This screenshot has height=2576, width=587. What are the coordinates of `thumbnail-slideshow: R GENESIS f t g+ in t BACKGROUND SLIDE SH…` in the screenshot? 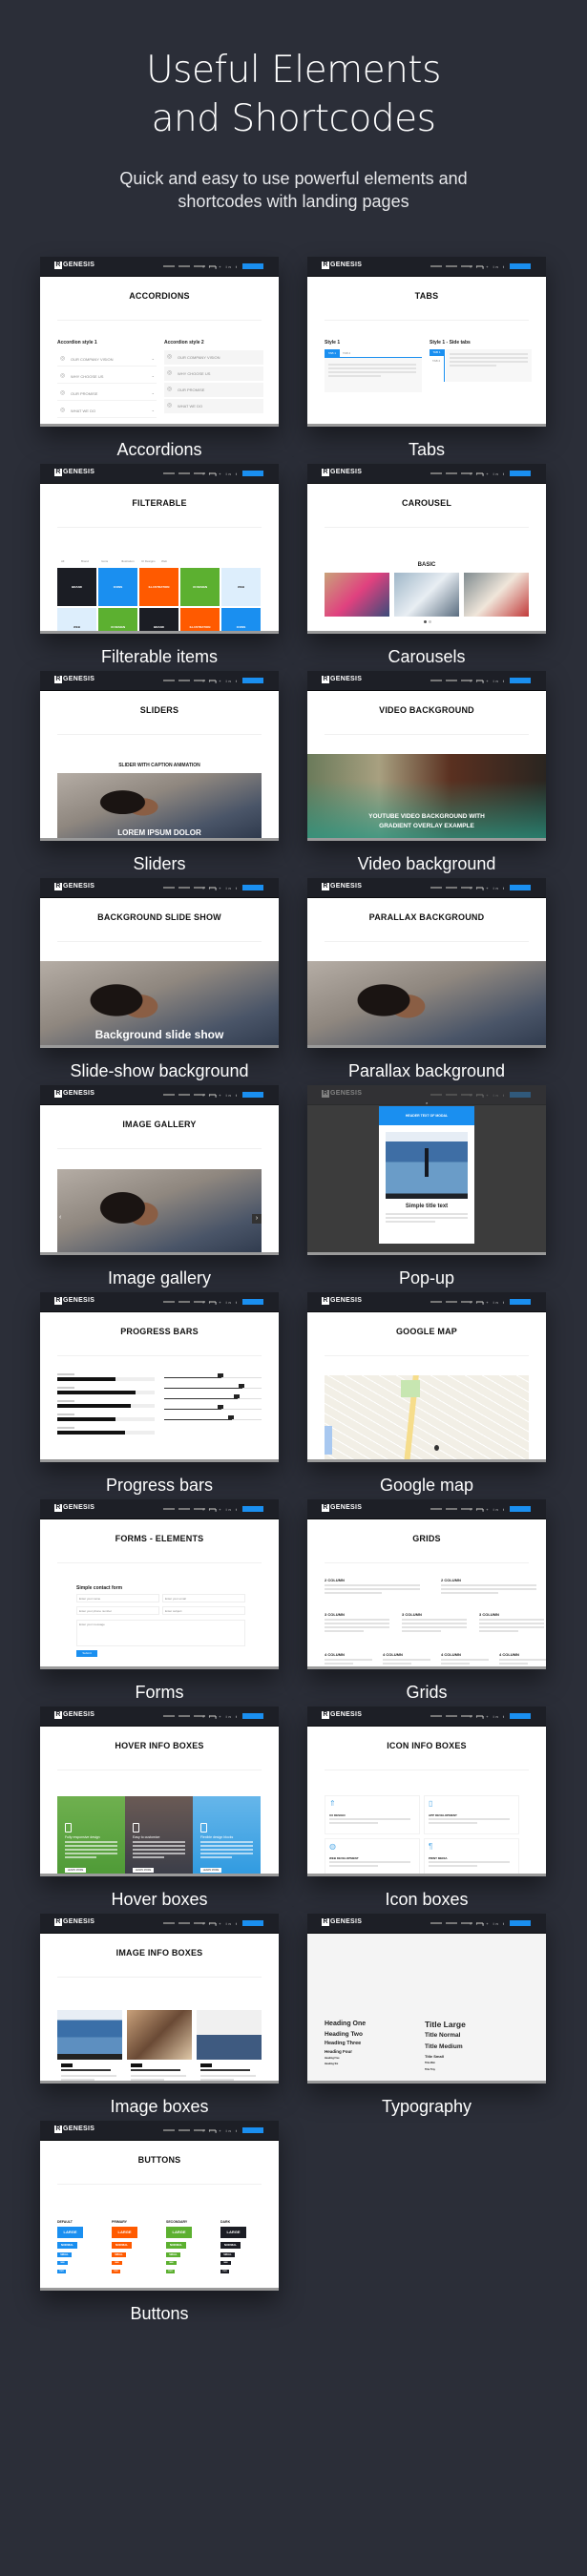 It's located at (160, 963).